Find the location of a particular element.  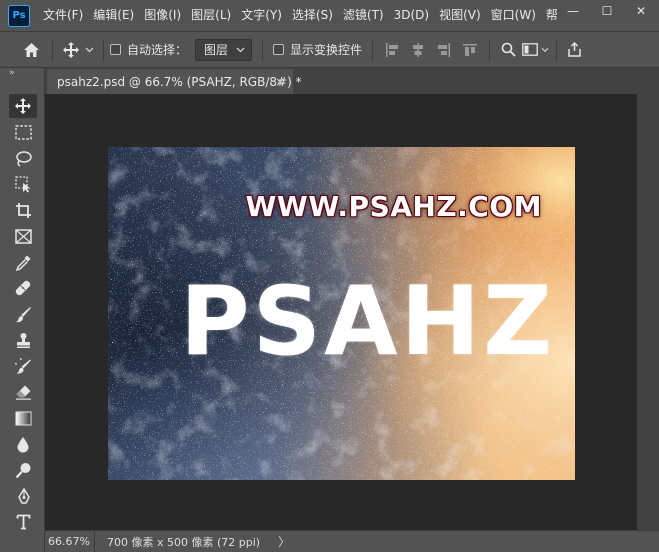

menu-layer: 图层(L) is located at coordinates (211, 15).